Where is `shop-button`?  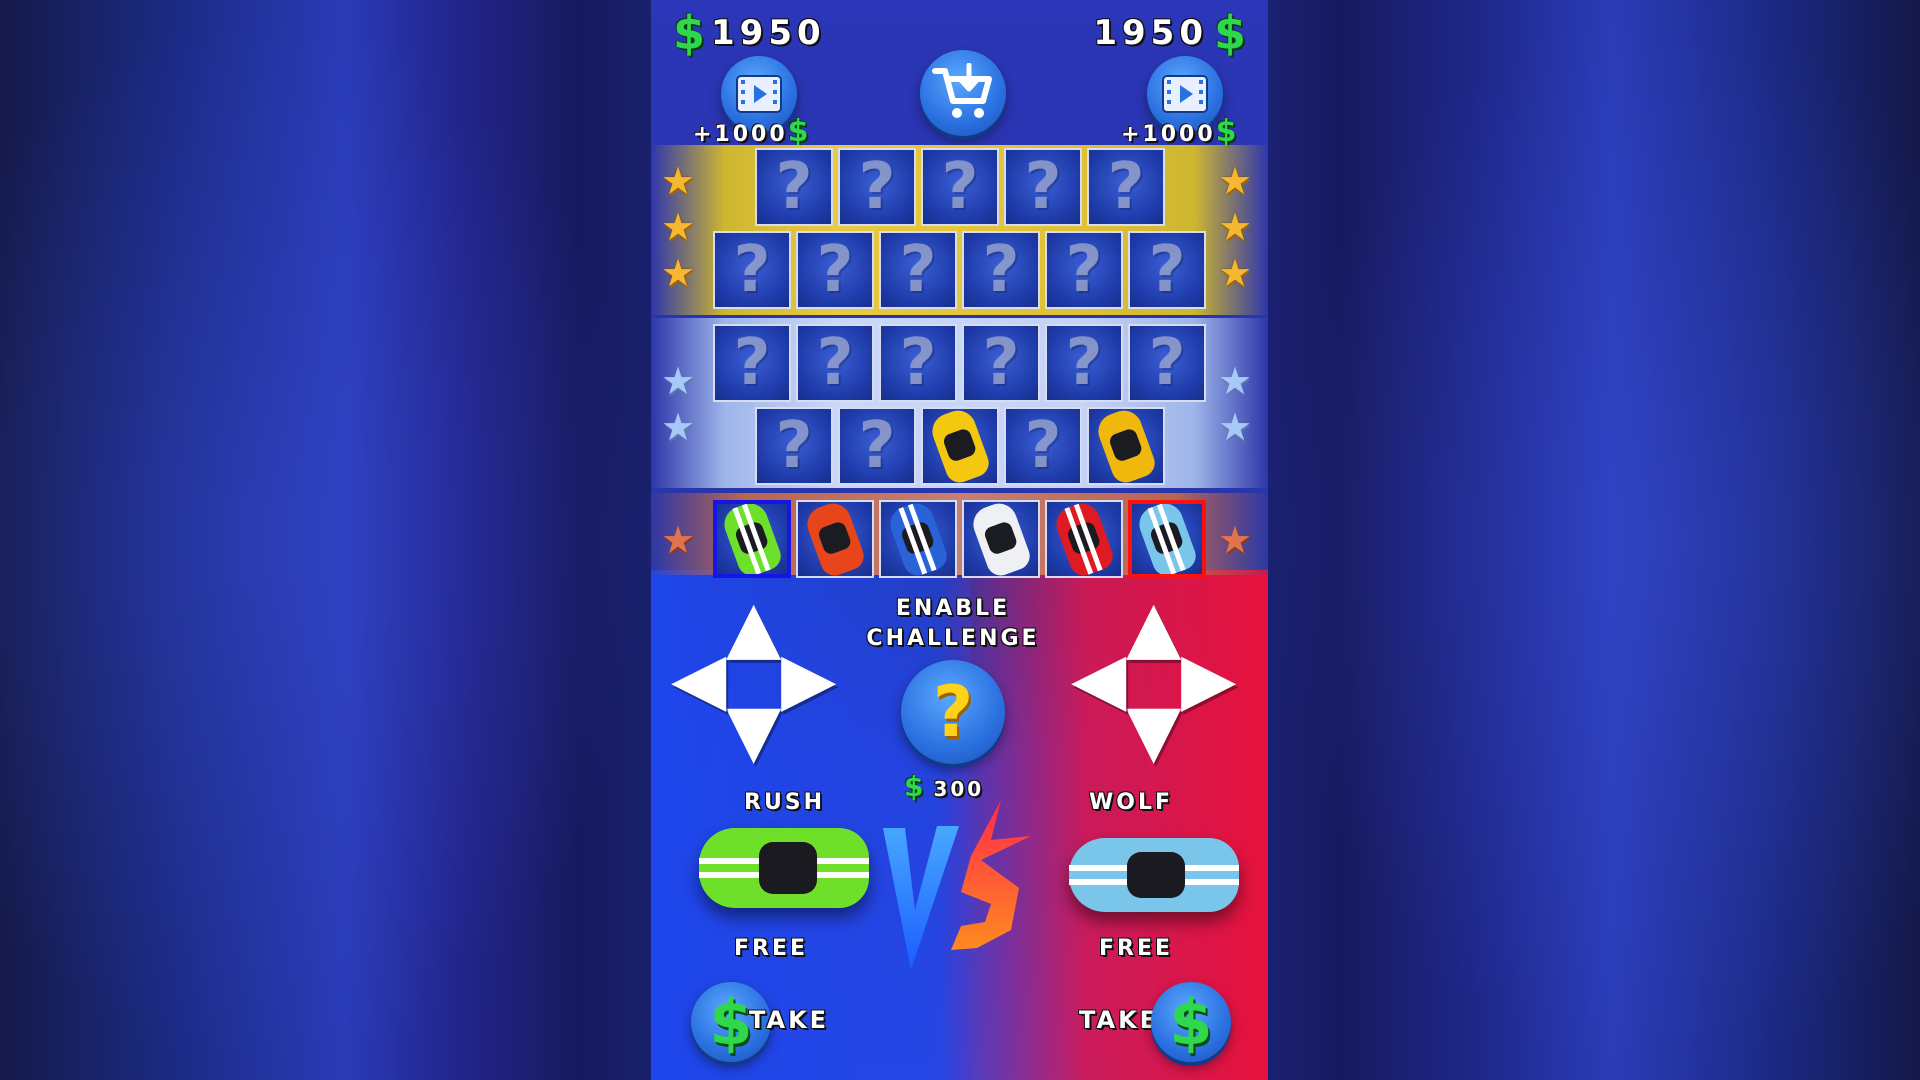
shop-button is located at coordinates (963, 93).